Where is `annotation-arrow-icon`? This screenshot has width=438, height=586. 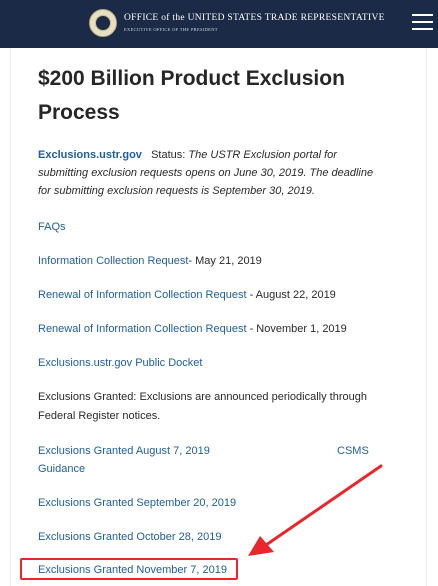
annotation-arrow-icon is located at coordinates (315, 510).